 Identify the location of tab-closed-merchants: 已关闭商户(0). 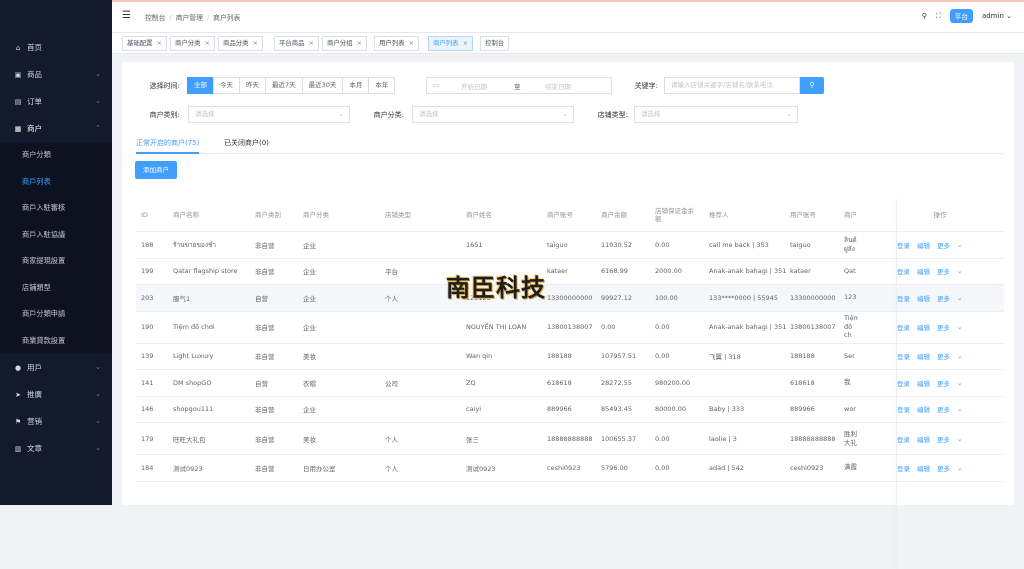
(246, 146).